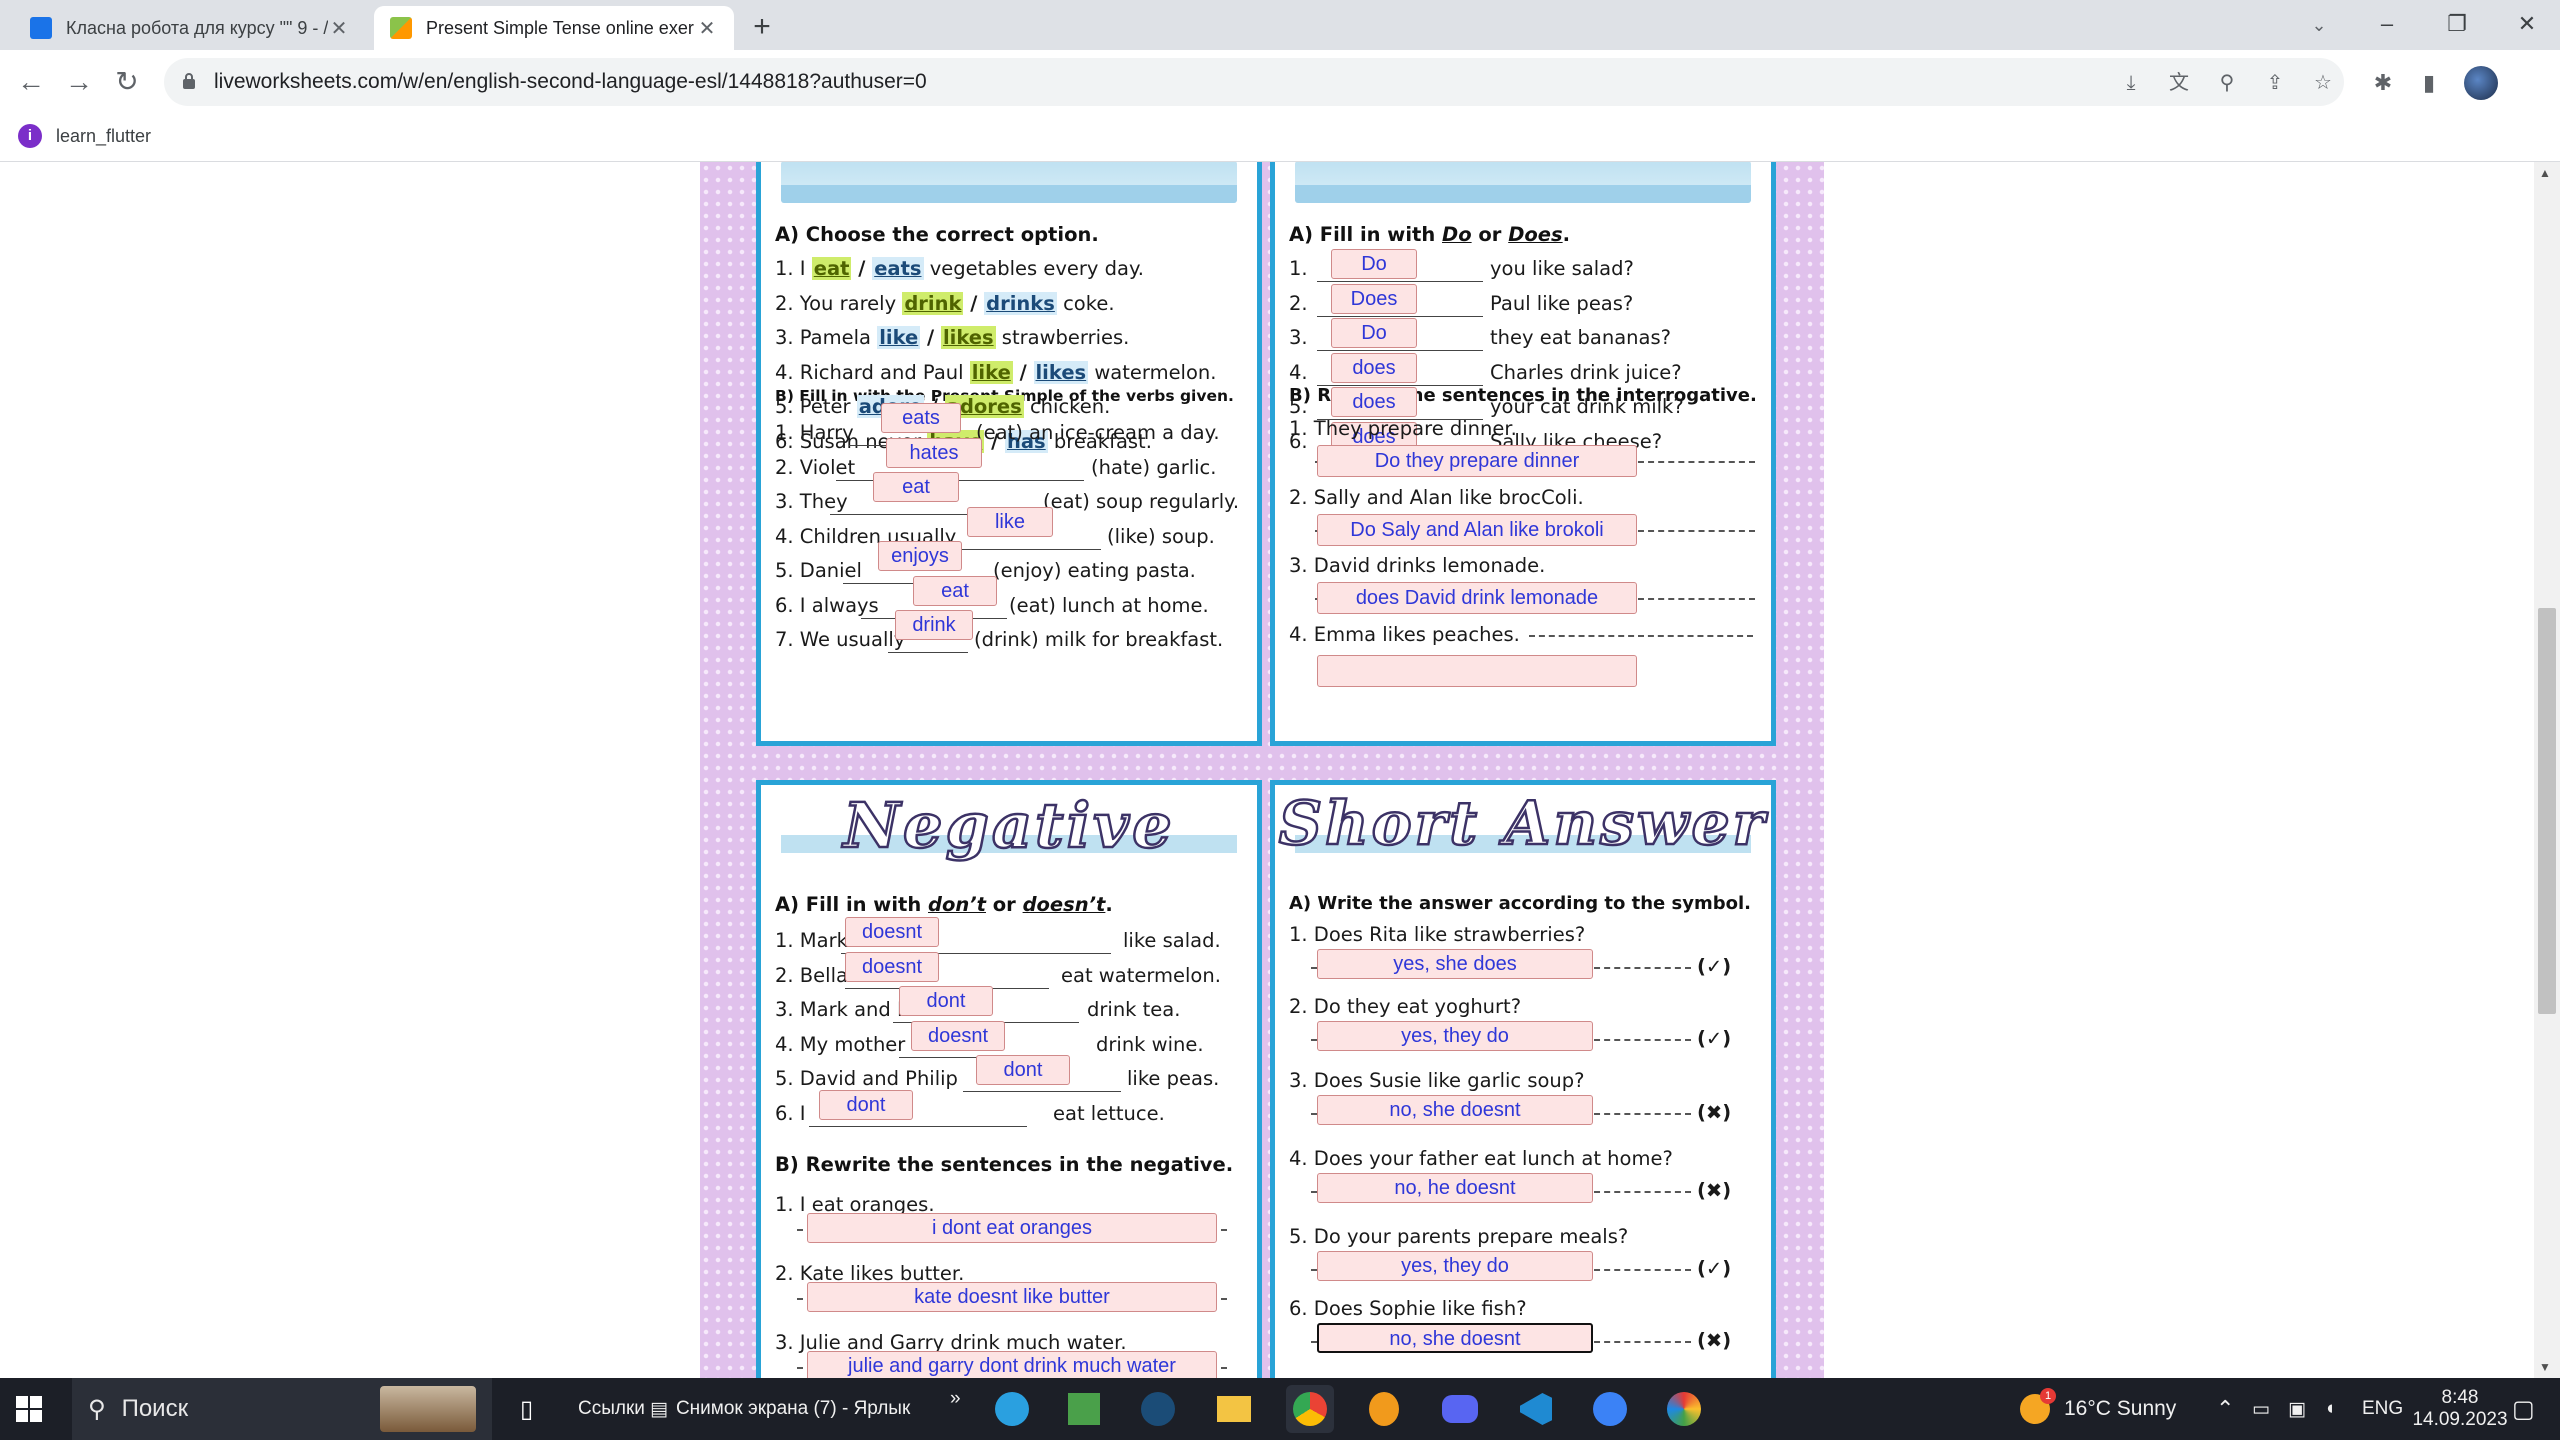 Image resolution: width=2560 pixels, height=1440 pixels. Describe the element at coordinates (1234, 1409) in the screenshot. I see `file-explorer-icon` at that location.